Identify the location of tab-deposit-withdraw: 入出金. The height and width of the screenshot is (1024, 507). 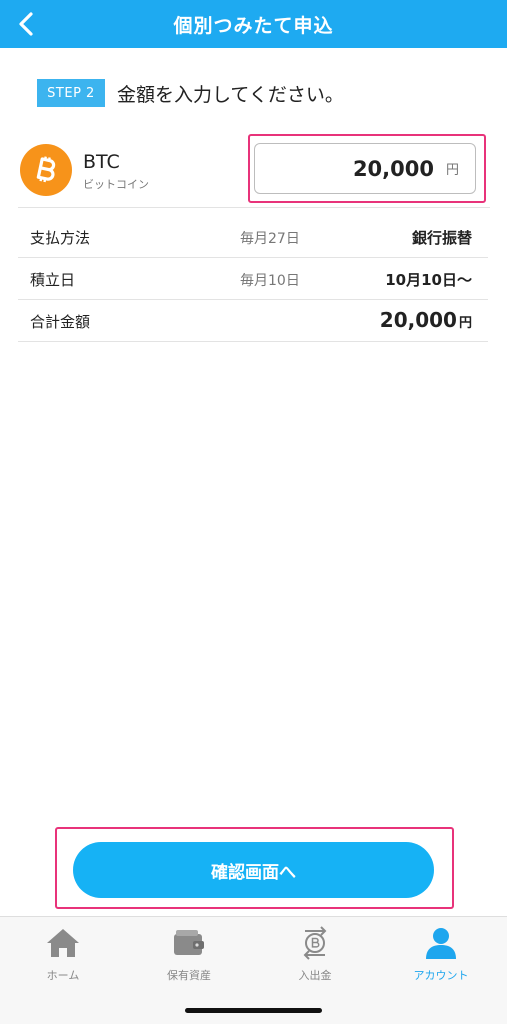
(315, 957).